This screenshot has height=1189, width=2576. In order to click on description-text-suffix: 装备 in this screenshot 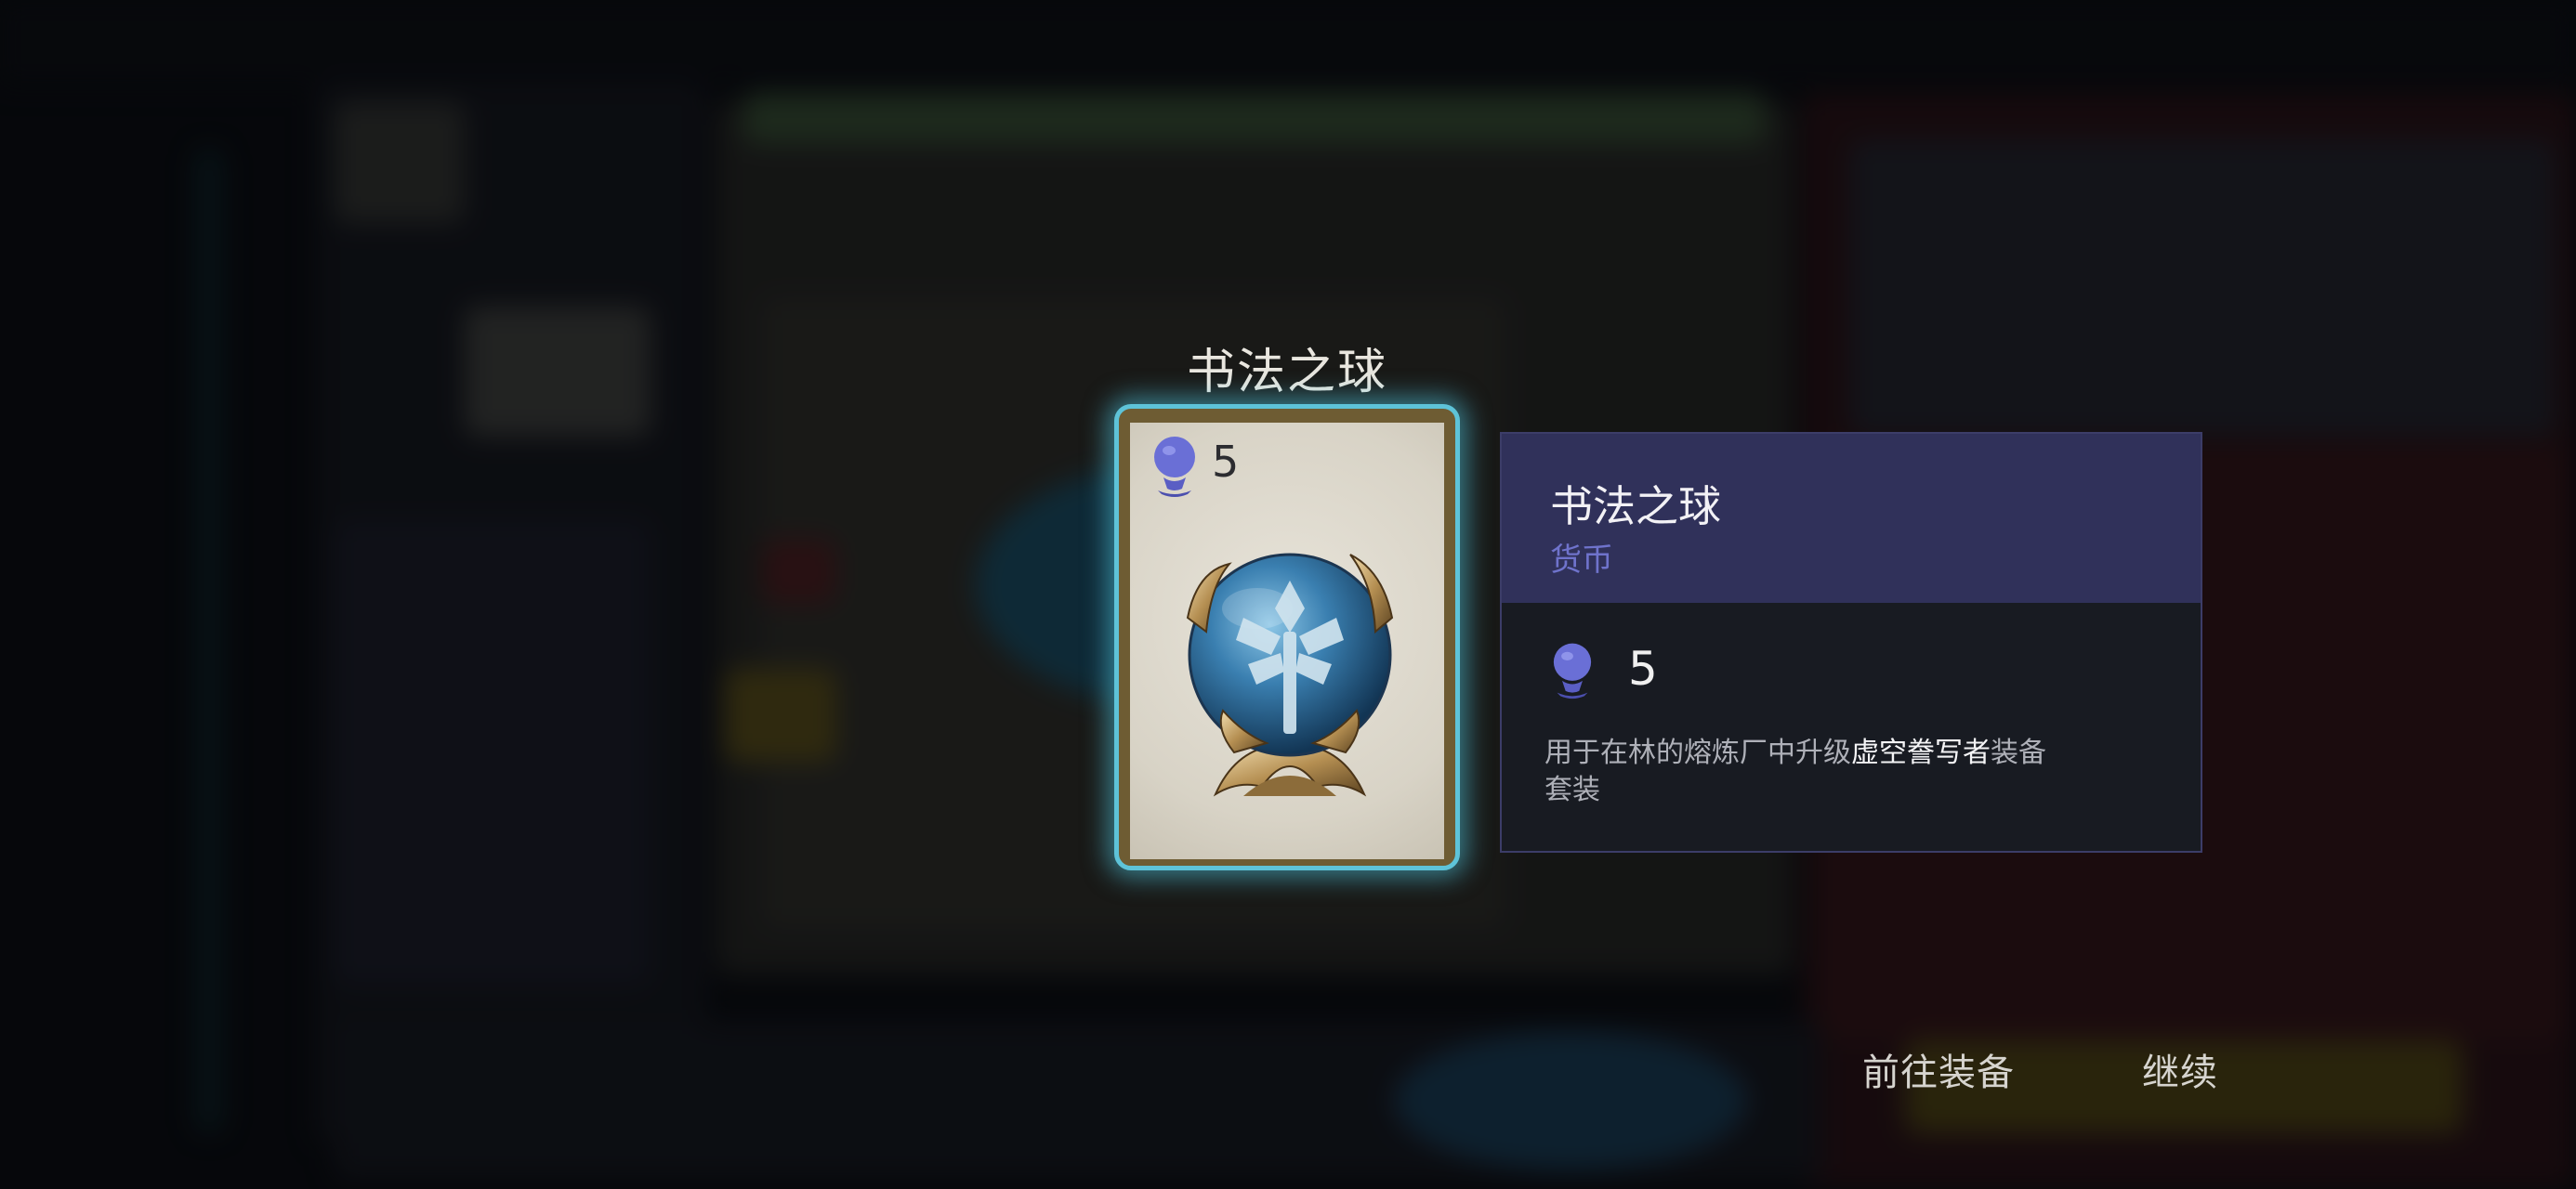, I will do `click(2018, 753)`.